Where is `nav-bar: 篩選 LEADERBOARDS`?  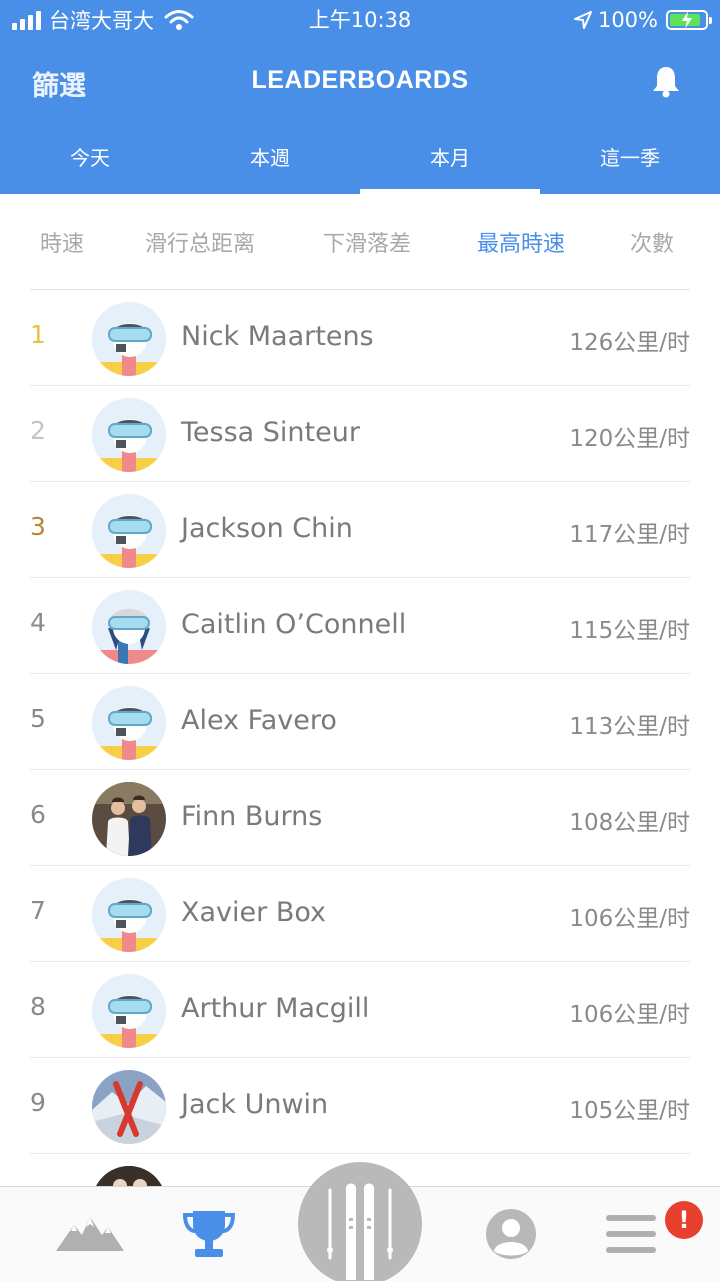
nav-bar: 篩選 LEADERBOARDS is located at coordinates (360, 84).